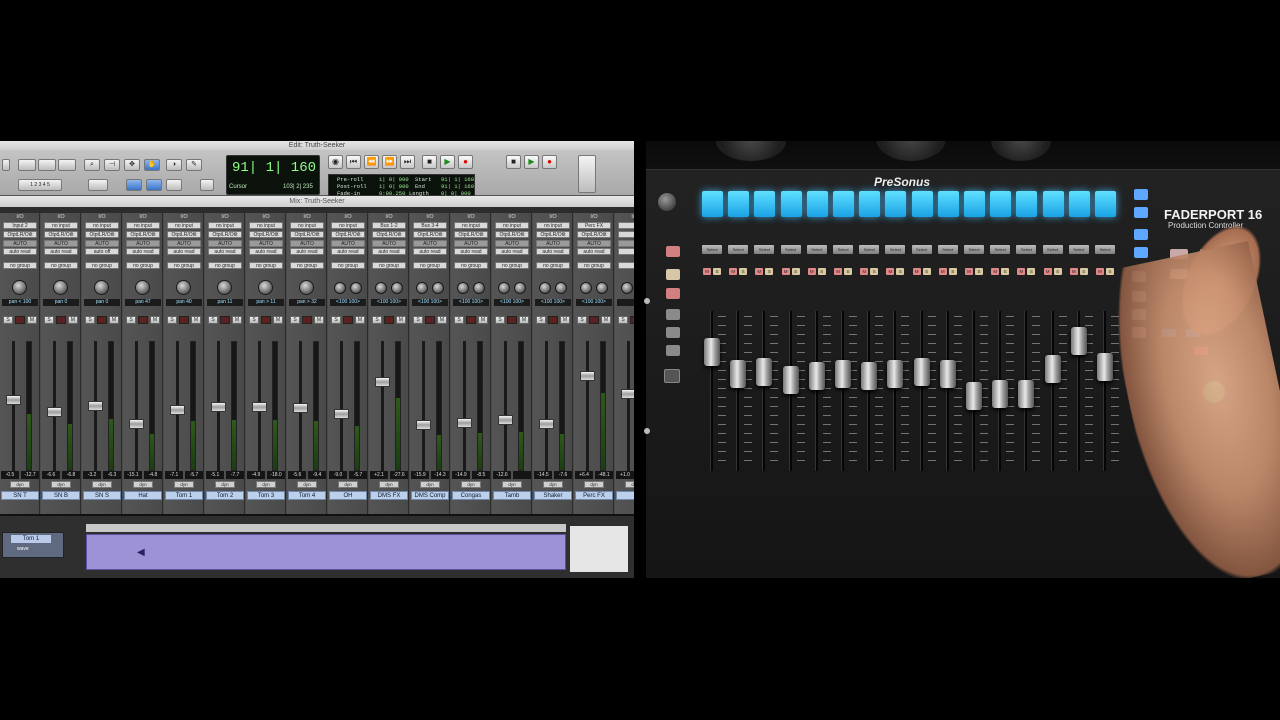 Image resolution: width=1280 pixels, height=720 pixels. I want to click on return-to-zero-icon: ⏮, so click(353, 162).